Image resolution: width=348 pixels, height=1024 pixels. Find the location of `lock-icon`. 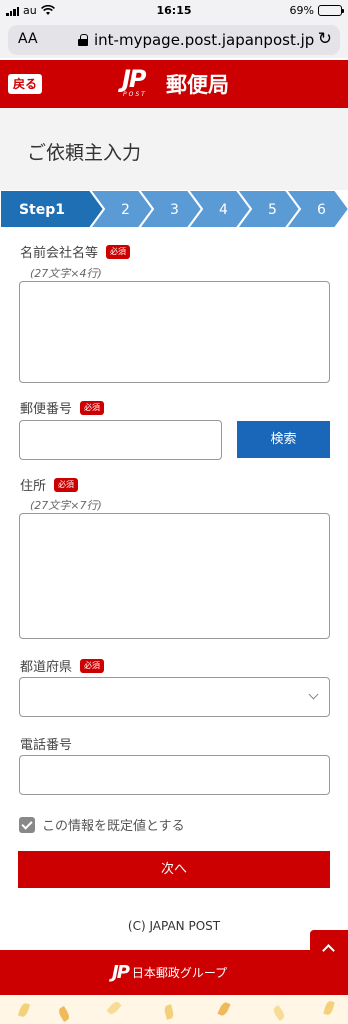

lock-icon is located at coordinates (83, 40).